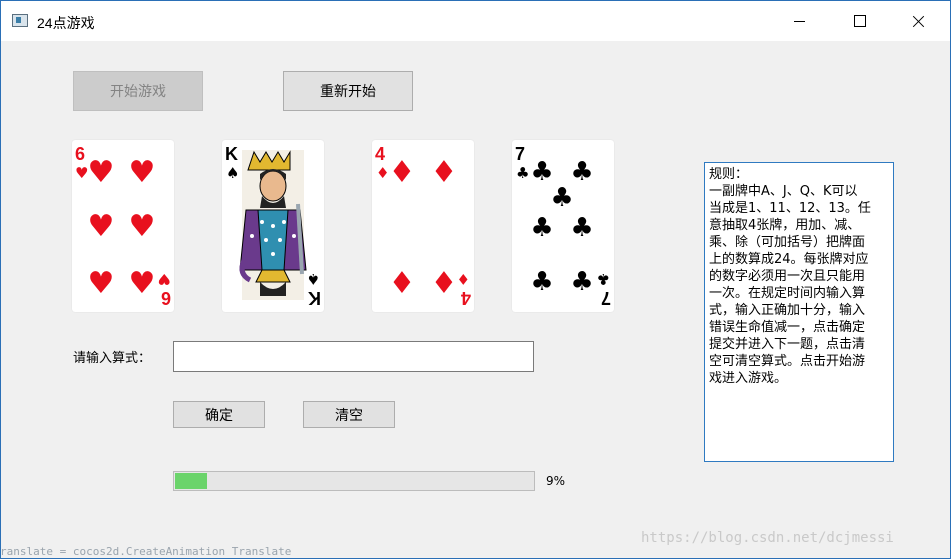 Image resolution: width=951 pixels, height=559 pixels. Describe the element at coordinates (138, 91) in the screenshot. I see `start-game-button: 开始游戏` at that location.